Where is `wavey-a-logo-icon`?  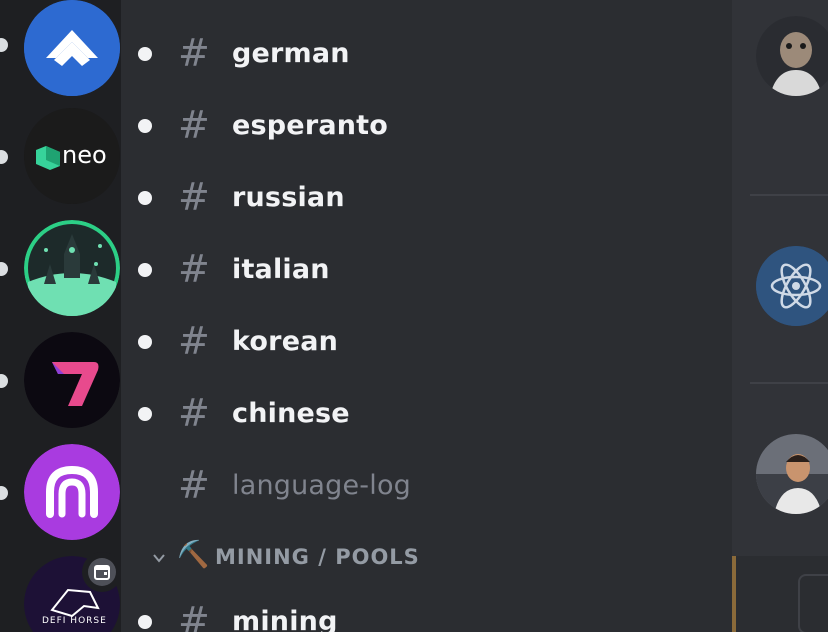
wavey-a-logo-icon is located at coordinates (72, 48).